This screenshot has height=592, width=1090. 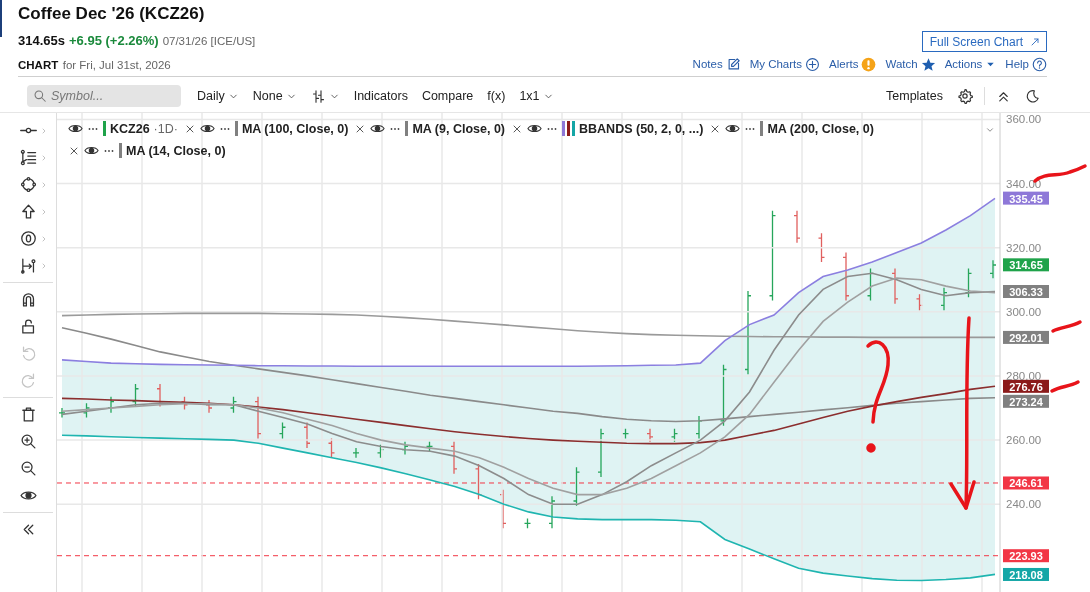 I want to click on arrow-up-icon, so click(x=28, y=211).